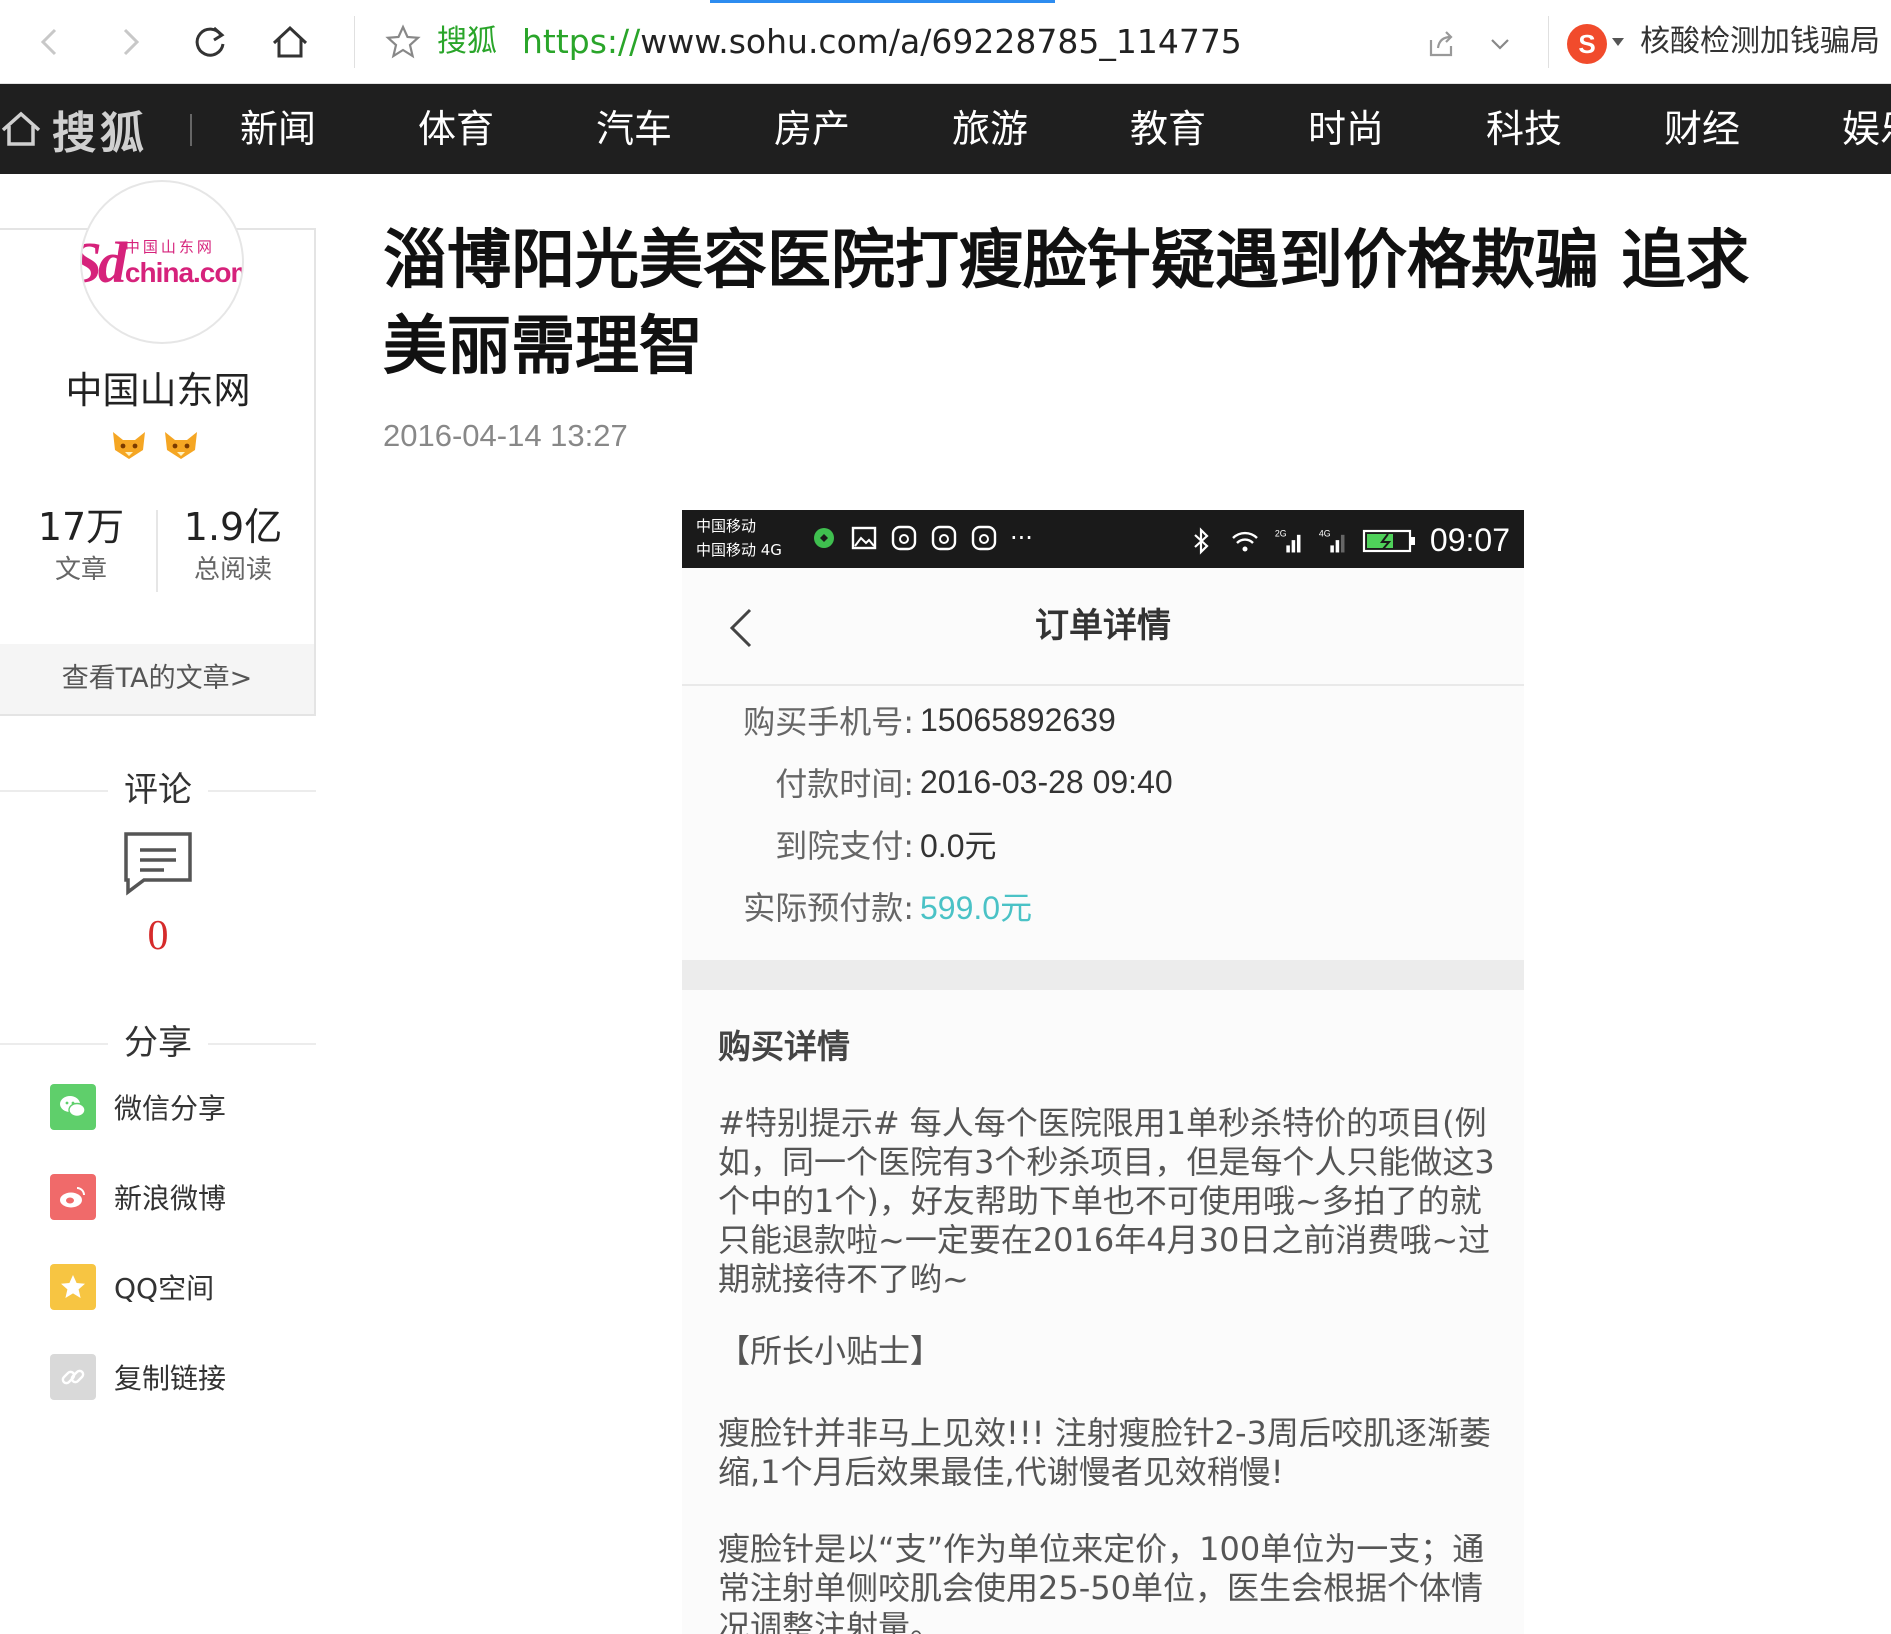 This screenshot has width=1891, height=1634. I want to click on carrier-line-1: 中国移动, so click(726, 526).